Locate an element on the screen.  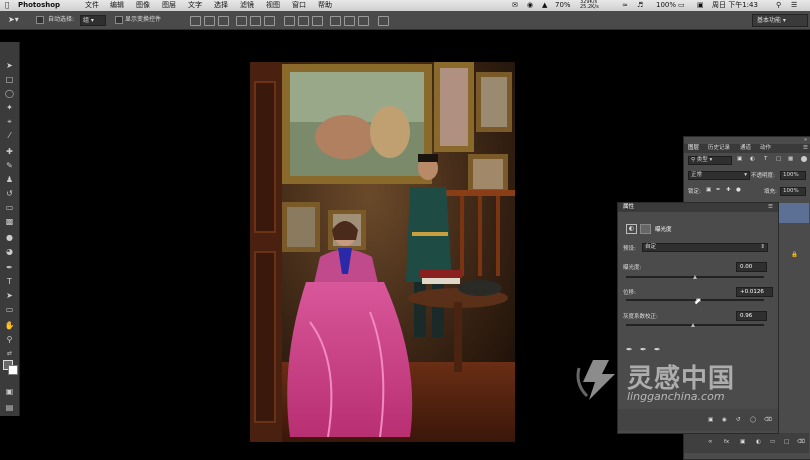
blend-mode-dropdown: 正常 ▾ is located at coordinates (719, 175).